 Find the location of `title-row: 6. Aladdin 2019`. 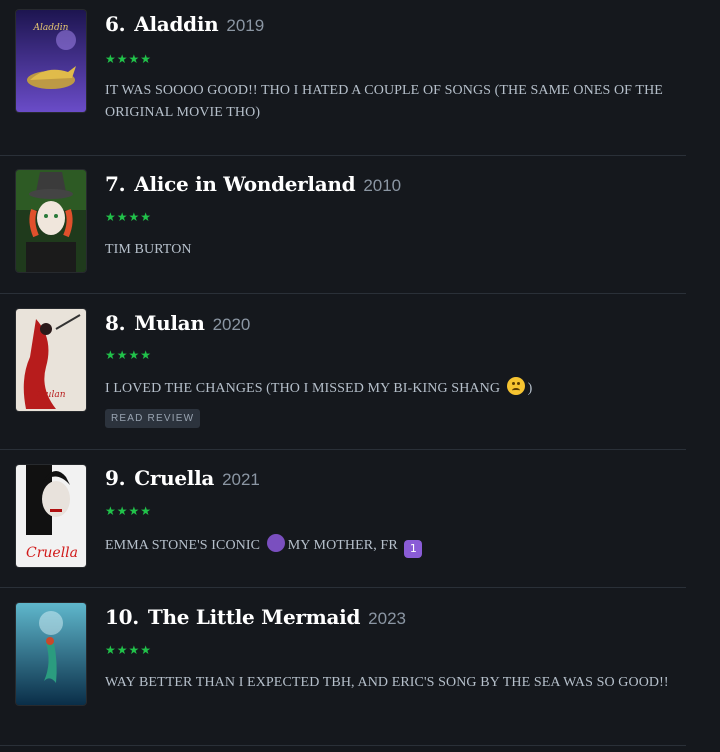

title-row: 6. Aladdin 2019 is located at coordinates (184, 24).